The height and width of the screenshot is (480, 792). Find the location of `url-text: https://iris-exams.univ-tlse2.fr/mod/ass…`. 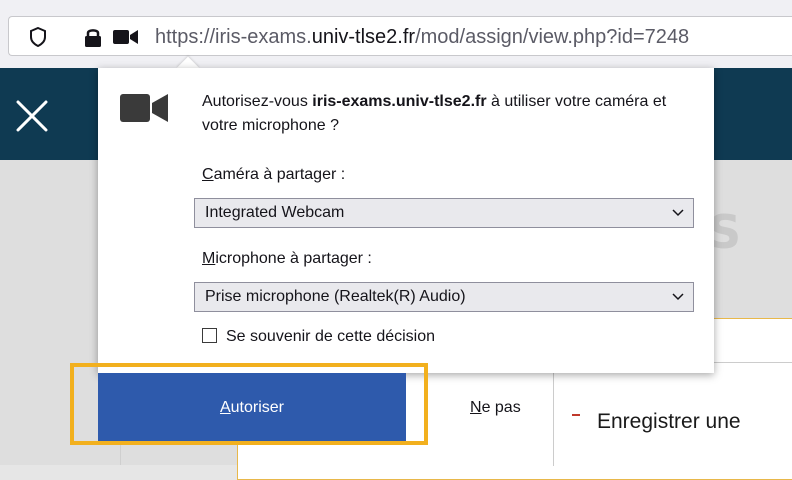

url-text: https://iris-exams.univ-tlse2.fr/mod/ass… is located at coordinates (422, 37).